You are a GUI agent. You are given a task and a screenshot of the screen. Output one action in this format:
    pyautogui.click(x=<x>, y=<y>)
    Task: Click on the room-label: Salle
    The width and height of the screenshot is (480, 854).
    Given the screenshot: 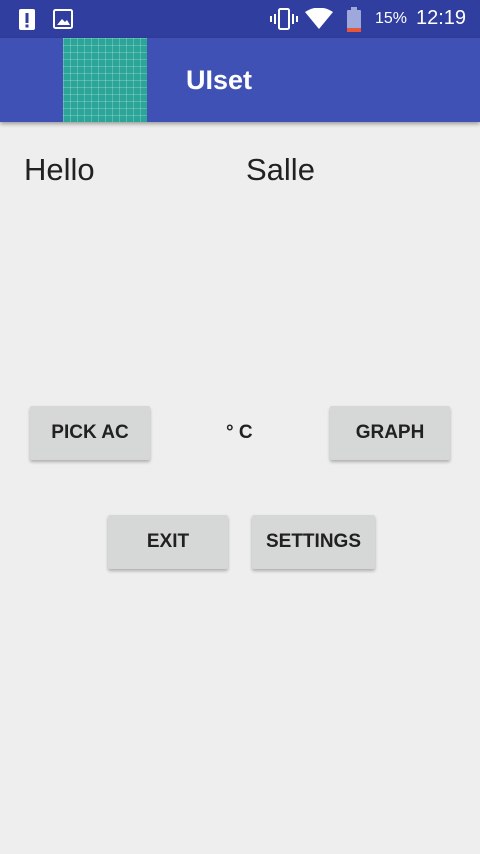 What is the action you would take?
    pyautogui.click(x=280, y=169)
    